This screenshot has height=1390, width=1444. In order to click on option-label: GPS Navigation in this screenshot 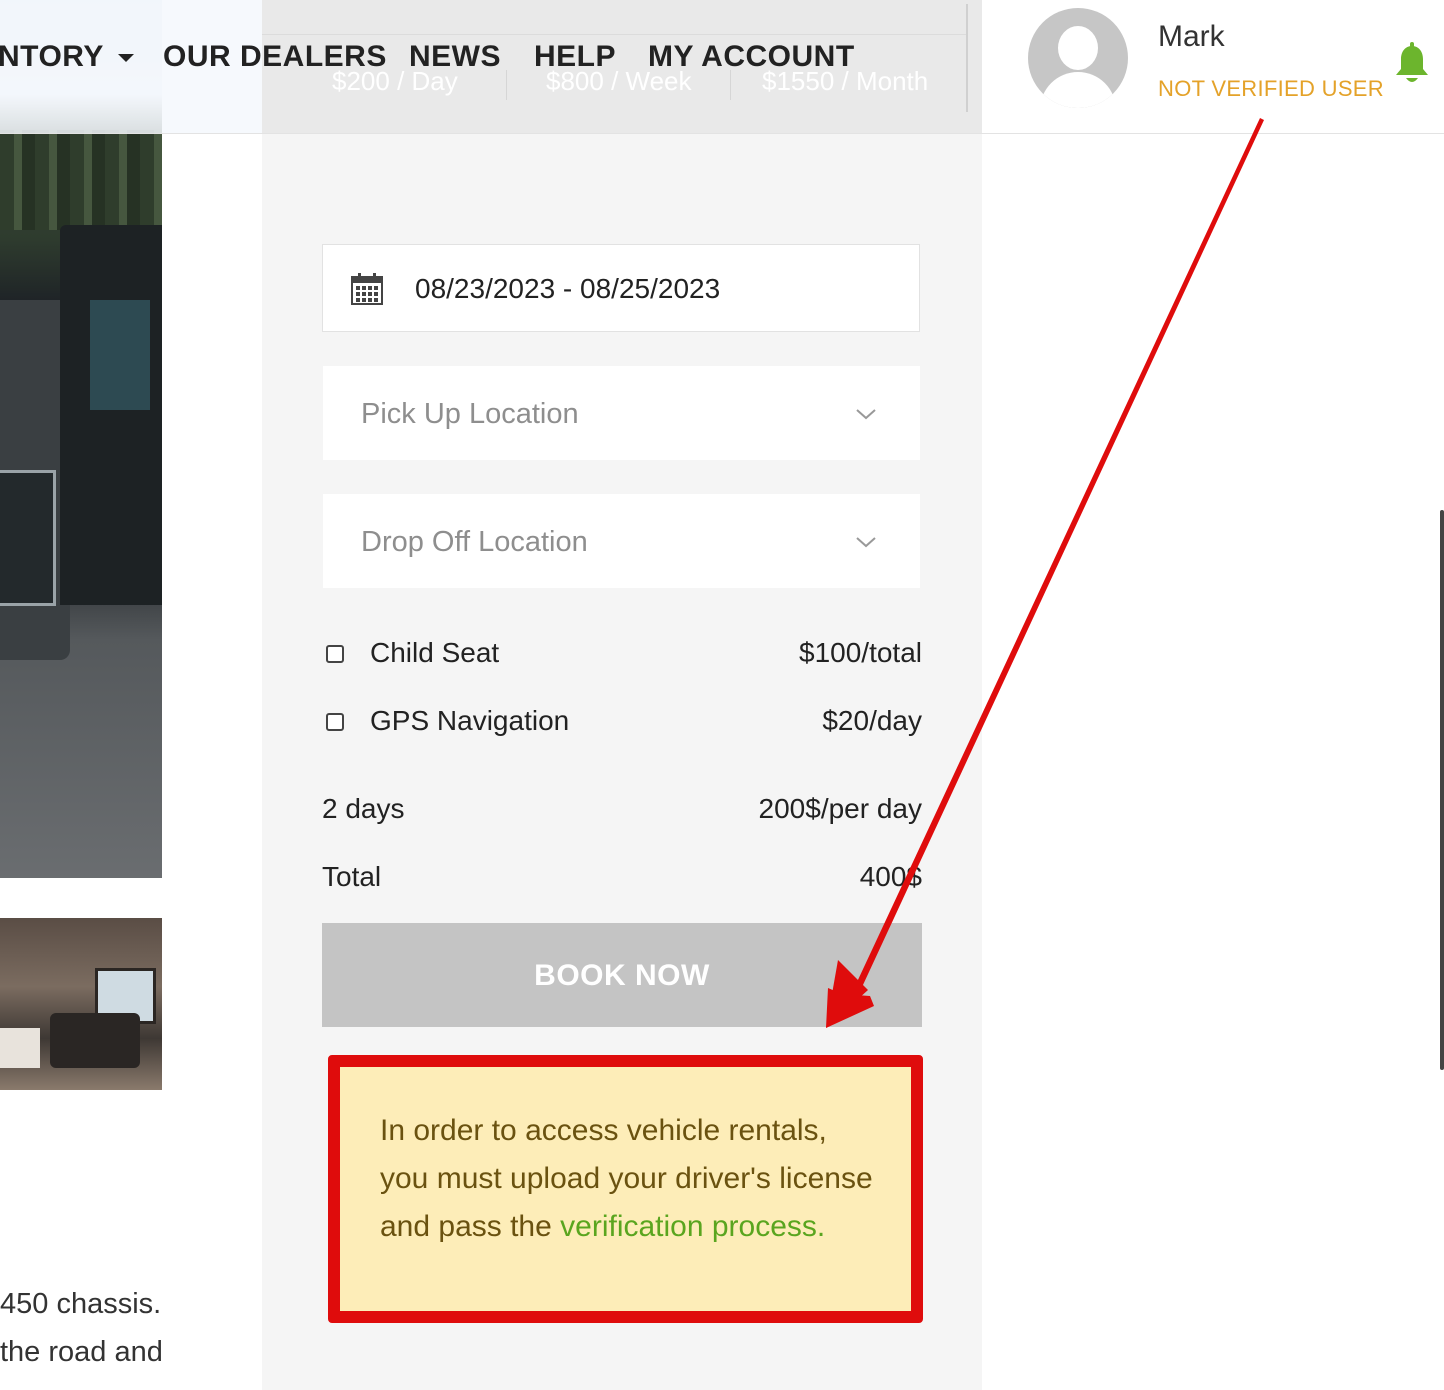, I will do `click(470, 720)`.